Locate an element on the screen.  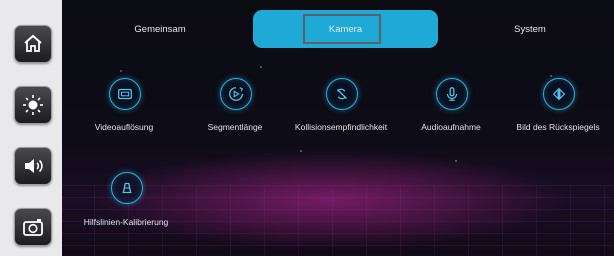
segment-length-icon is located at coordinates (236, 94).